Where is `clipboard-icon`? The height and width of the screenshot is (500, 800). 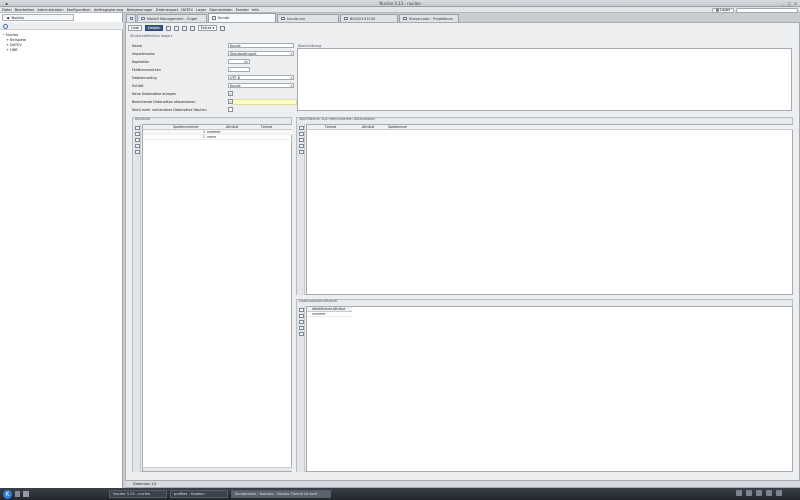 clipboard-icon is located at coordinates (769, 493).